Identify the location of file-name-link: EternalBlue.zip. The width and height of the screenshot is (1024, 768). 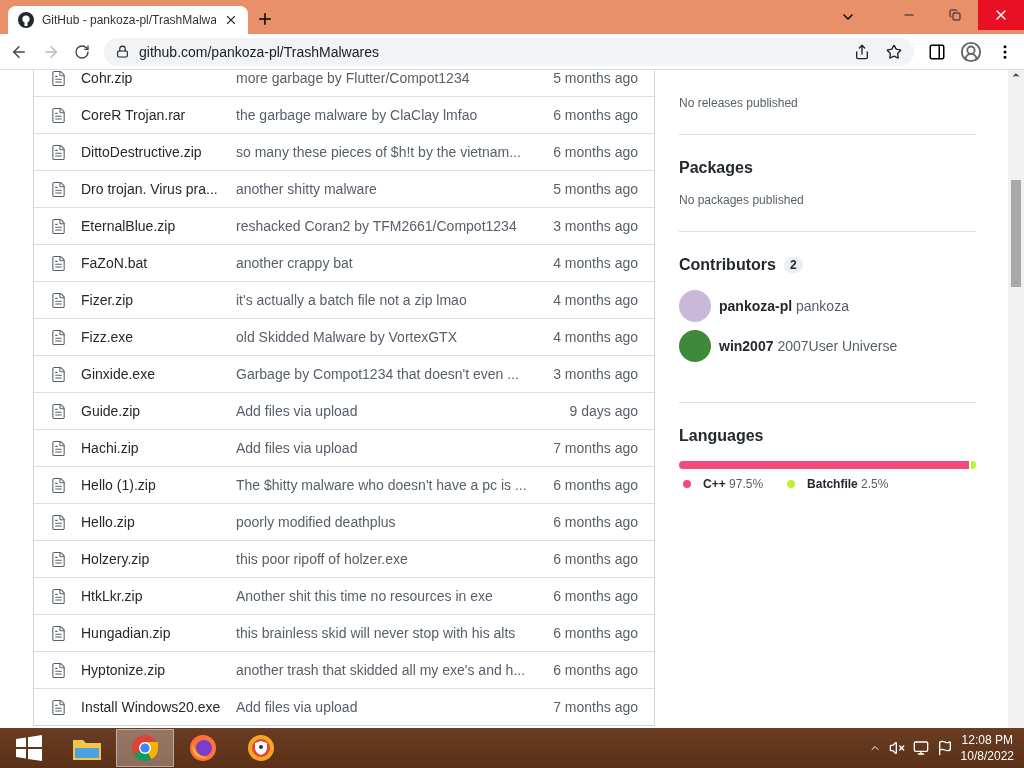
(158, 226).